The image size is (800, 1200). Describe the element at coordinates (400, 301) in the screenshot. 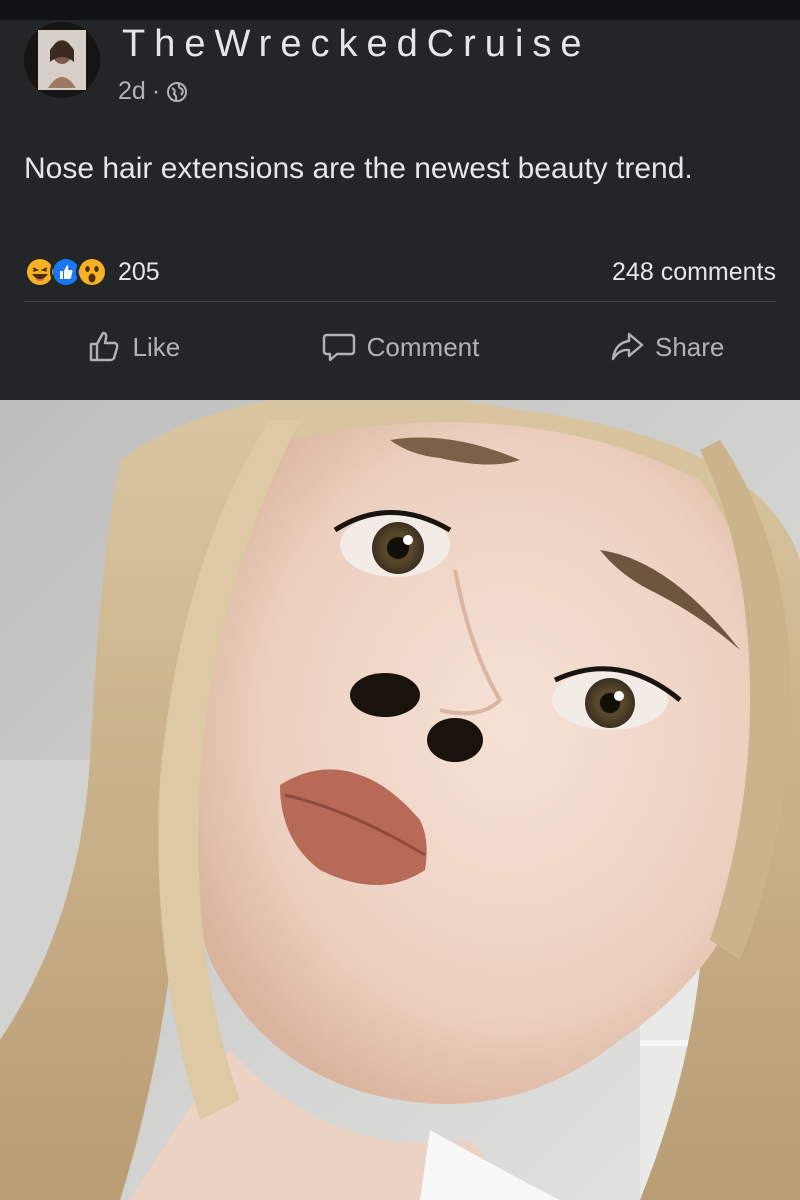

I see `divider` at that location.